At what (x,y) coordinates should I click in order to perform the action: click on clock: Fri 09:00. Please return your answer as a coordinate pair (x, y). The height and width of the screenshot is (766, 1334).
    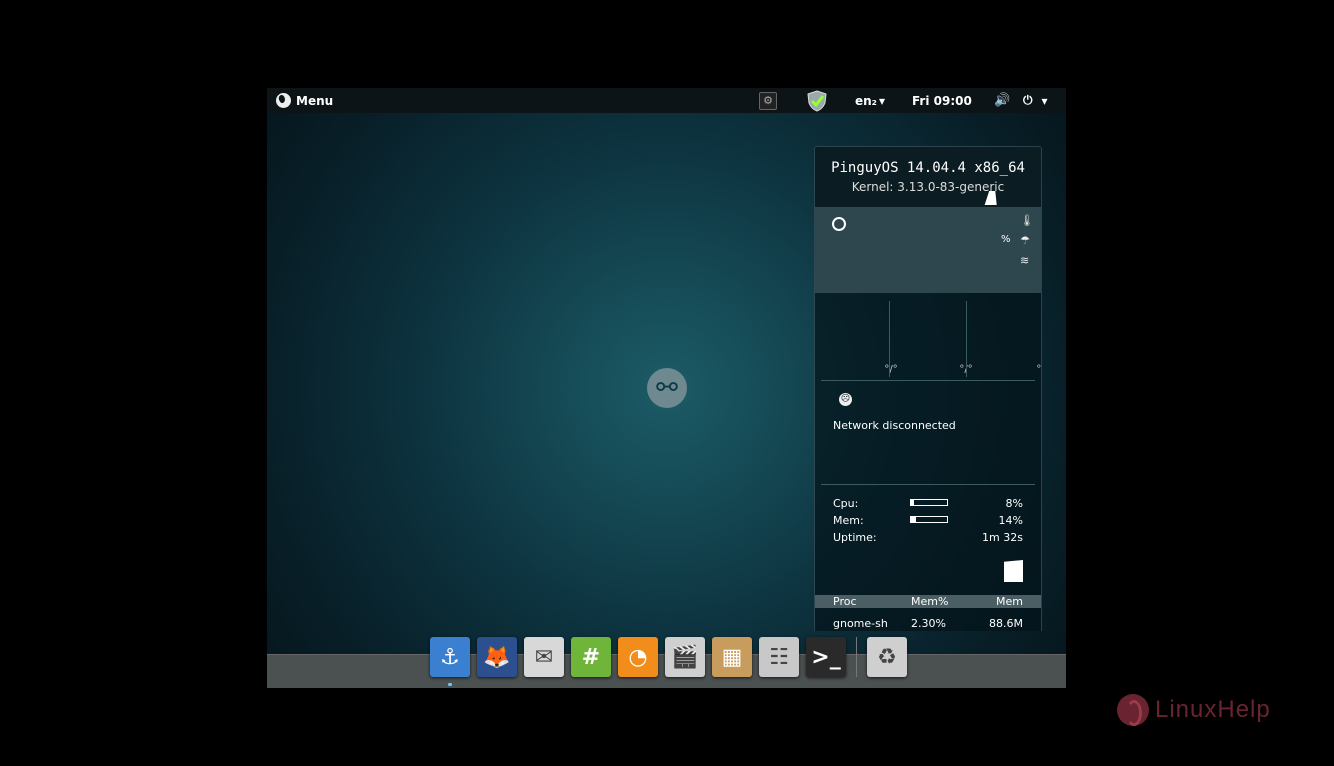
    Looking at the image, I should click on (942, 100).